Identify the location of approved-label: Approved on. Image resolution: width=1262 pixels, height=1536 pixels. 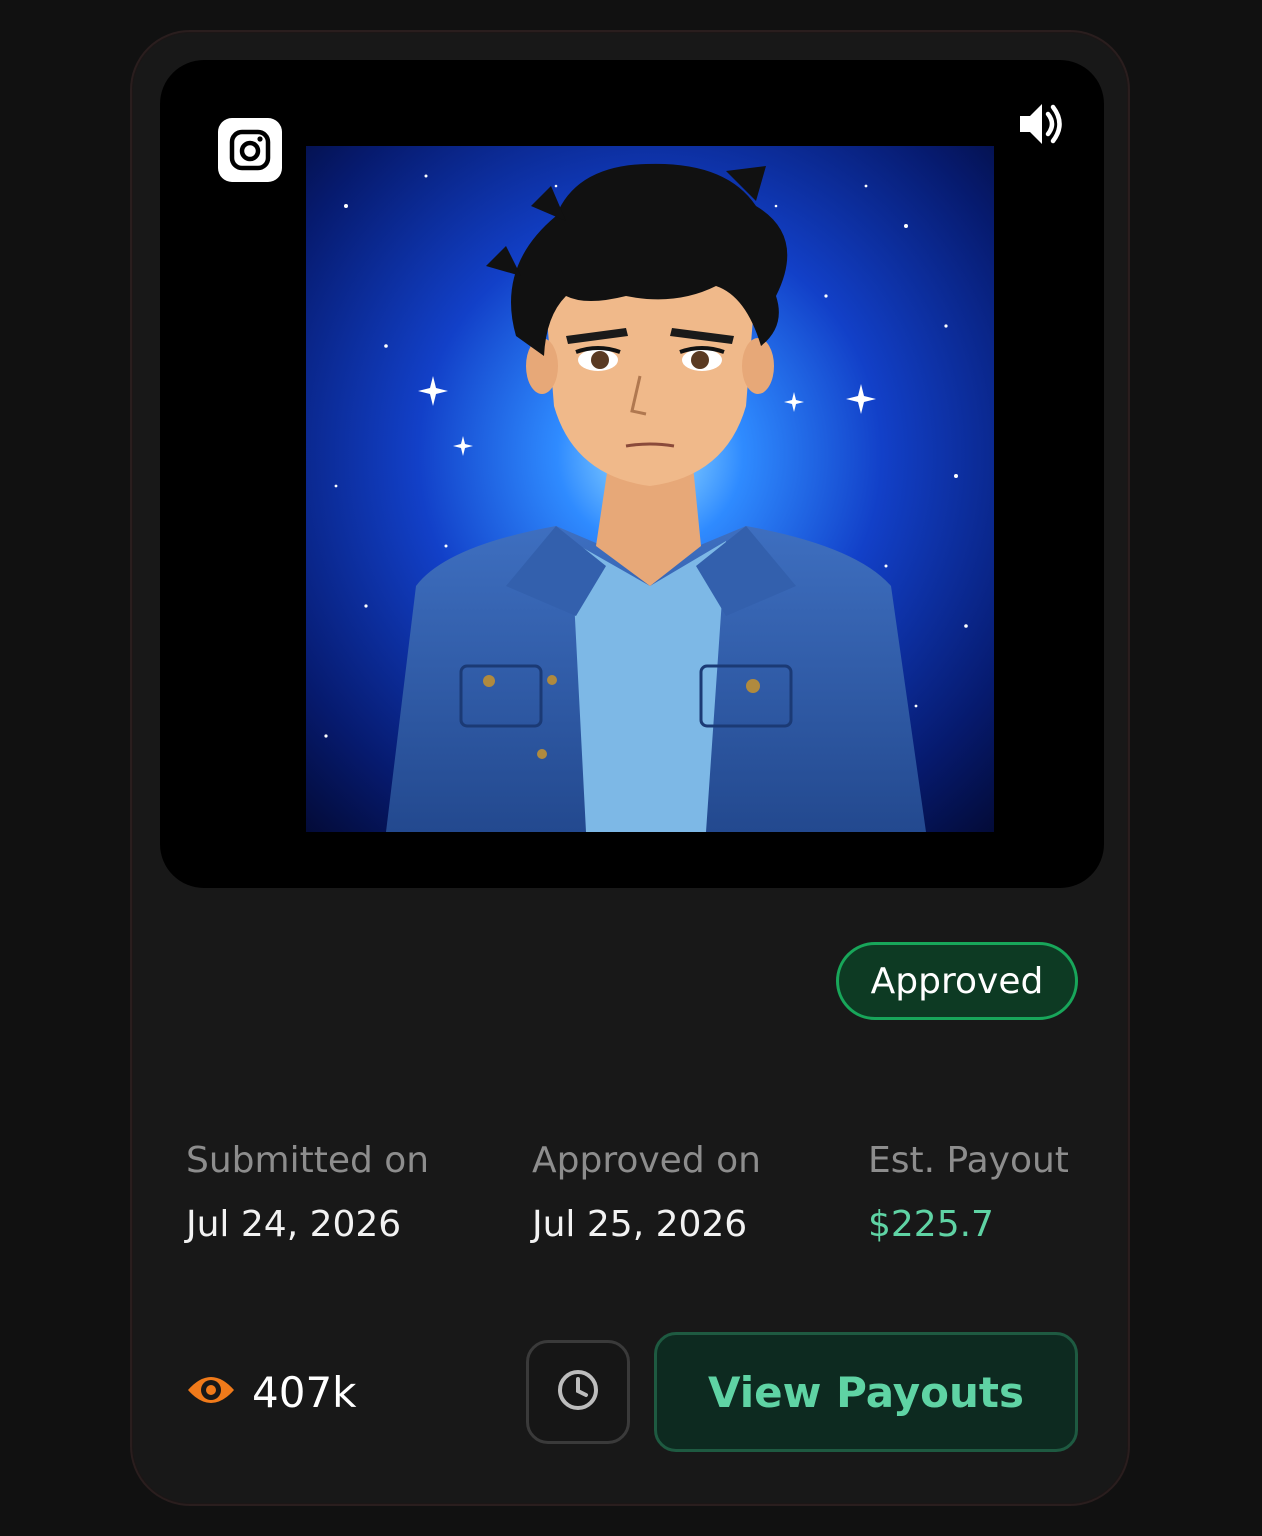
(646, 1160).